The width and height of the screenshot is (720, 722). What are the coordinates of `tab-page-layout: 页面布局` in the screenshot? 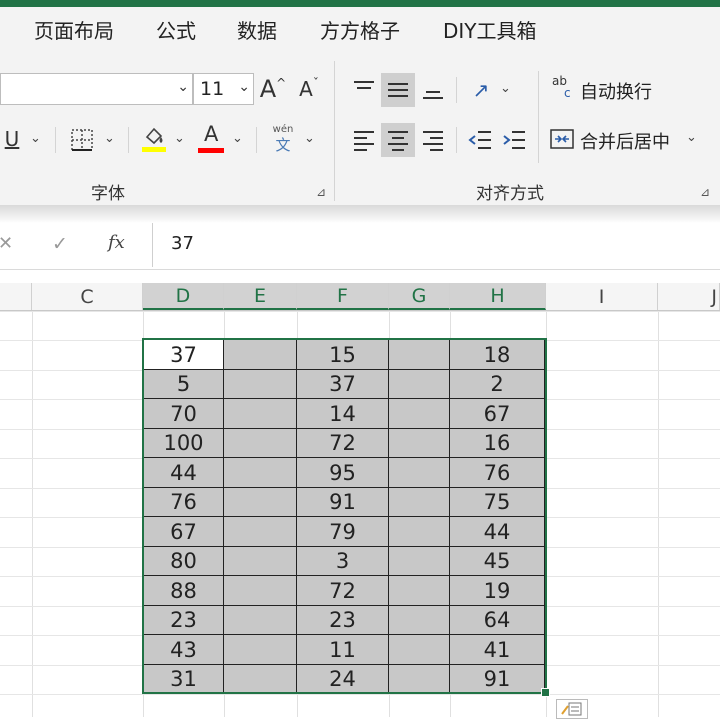 It's located at (74, 29).